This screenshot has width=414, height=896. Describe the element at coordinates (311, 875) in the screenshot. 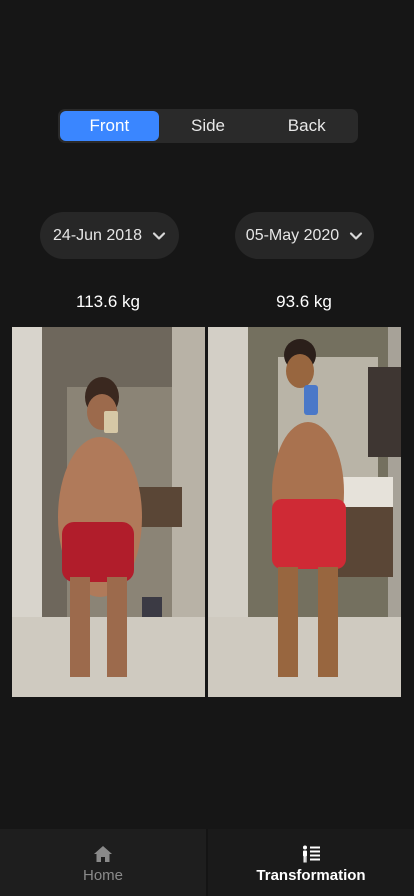

I see `tab-transformation-label: Transformation` at that location.